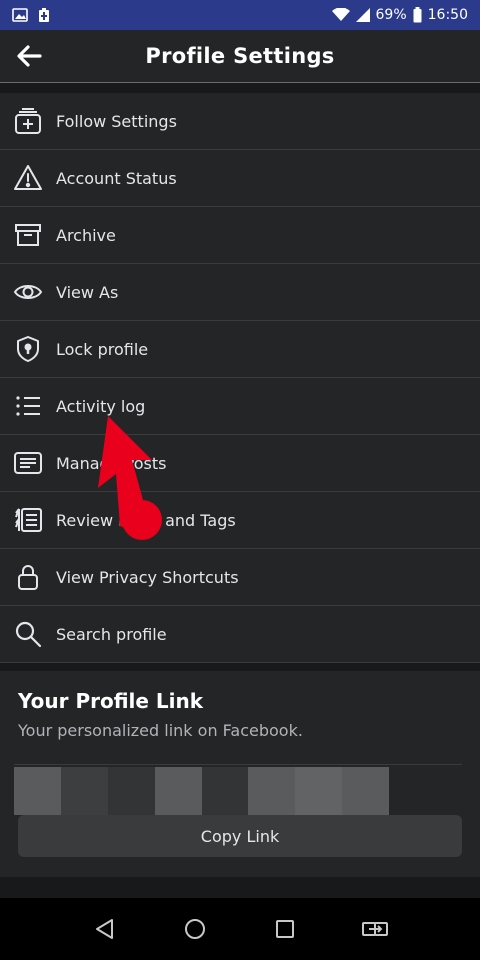  What do you see at coordinates (391, 15) in the screenshot?
I see `battery-percent: 69%` at bounding box center [391, 15].